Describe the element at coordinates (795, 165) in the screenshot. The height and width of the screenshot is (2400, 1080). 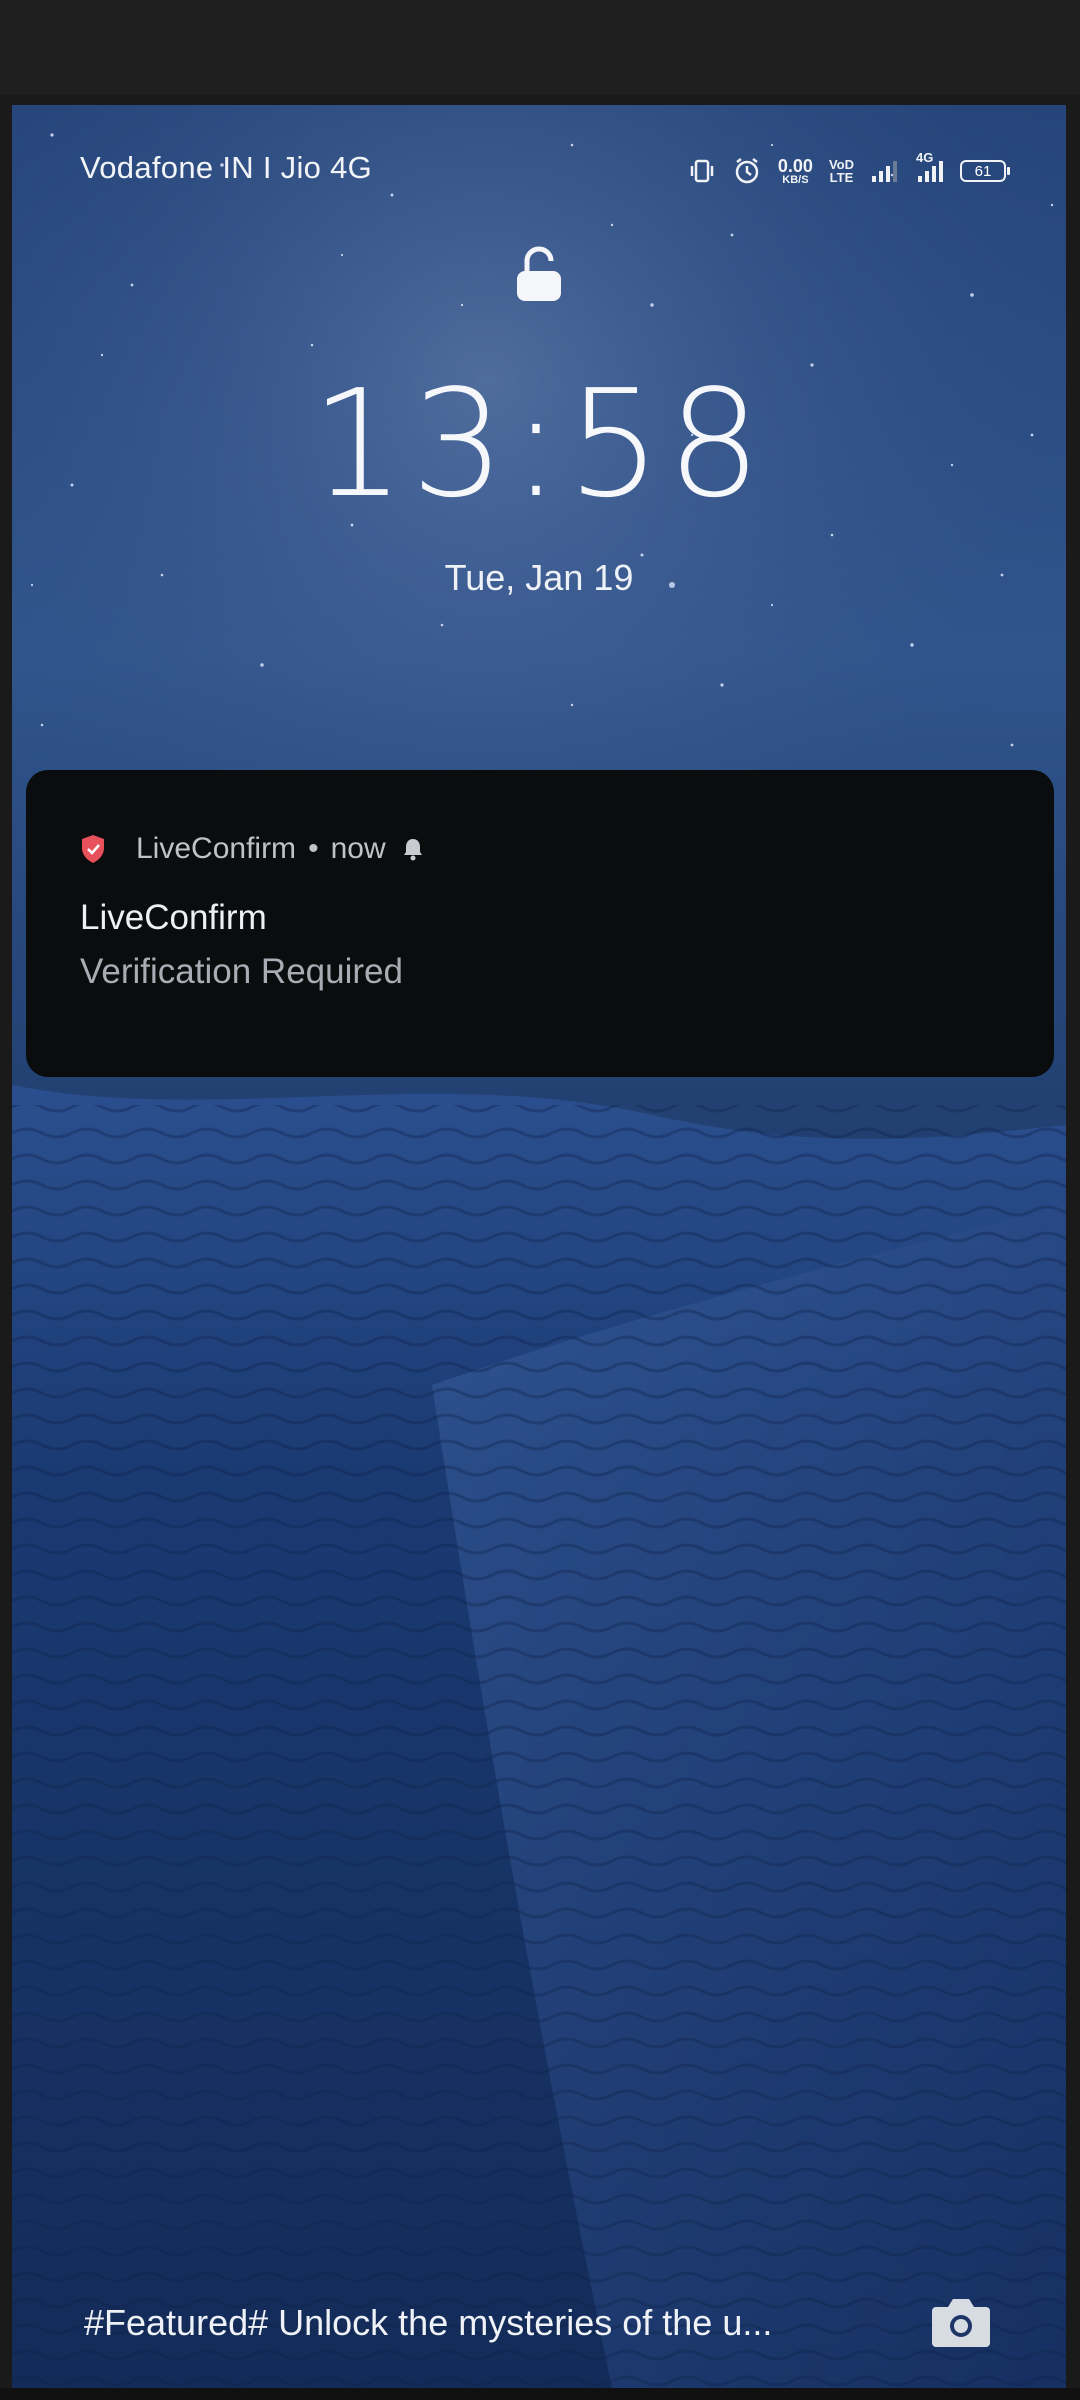
I see `net-speed-value: 0.00` at that location.